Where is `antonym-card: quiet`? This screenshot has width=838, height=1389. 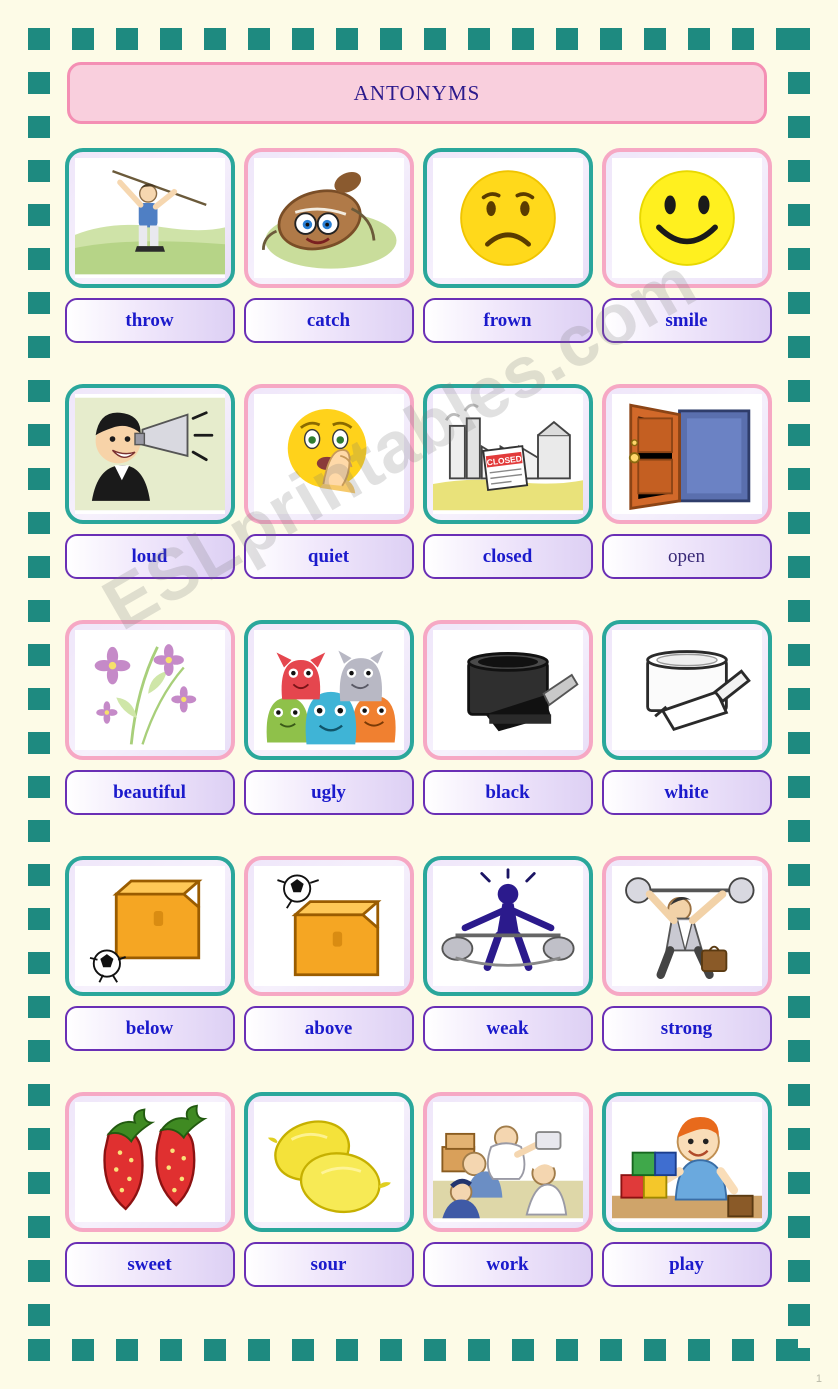
antonym-card: quiet is located at coordinates (328, 502).